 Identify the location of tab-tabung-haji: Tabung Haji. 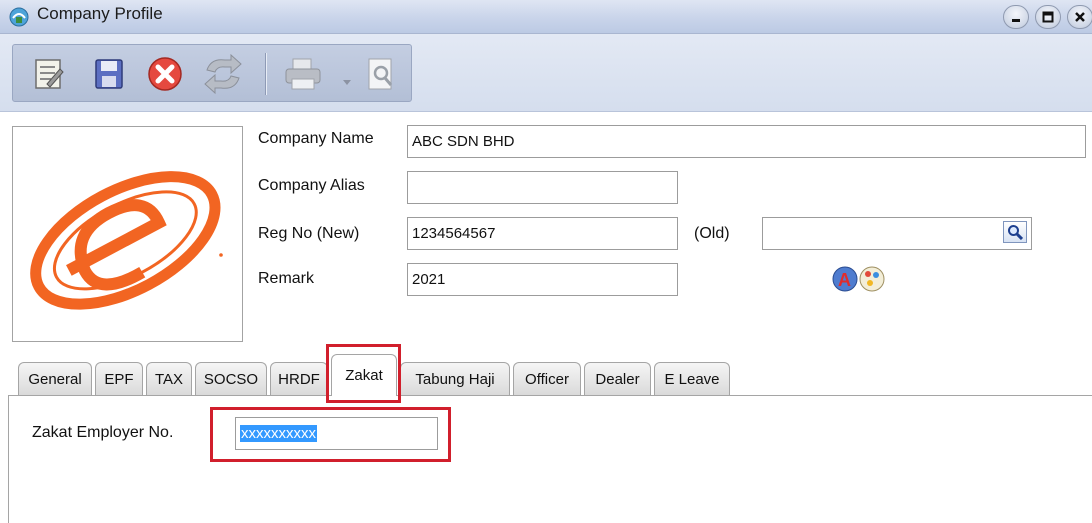
(455, 378).